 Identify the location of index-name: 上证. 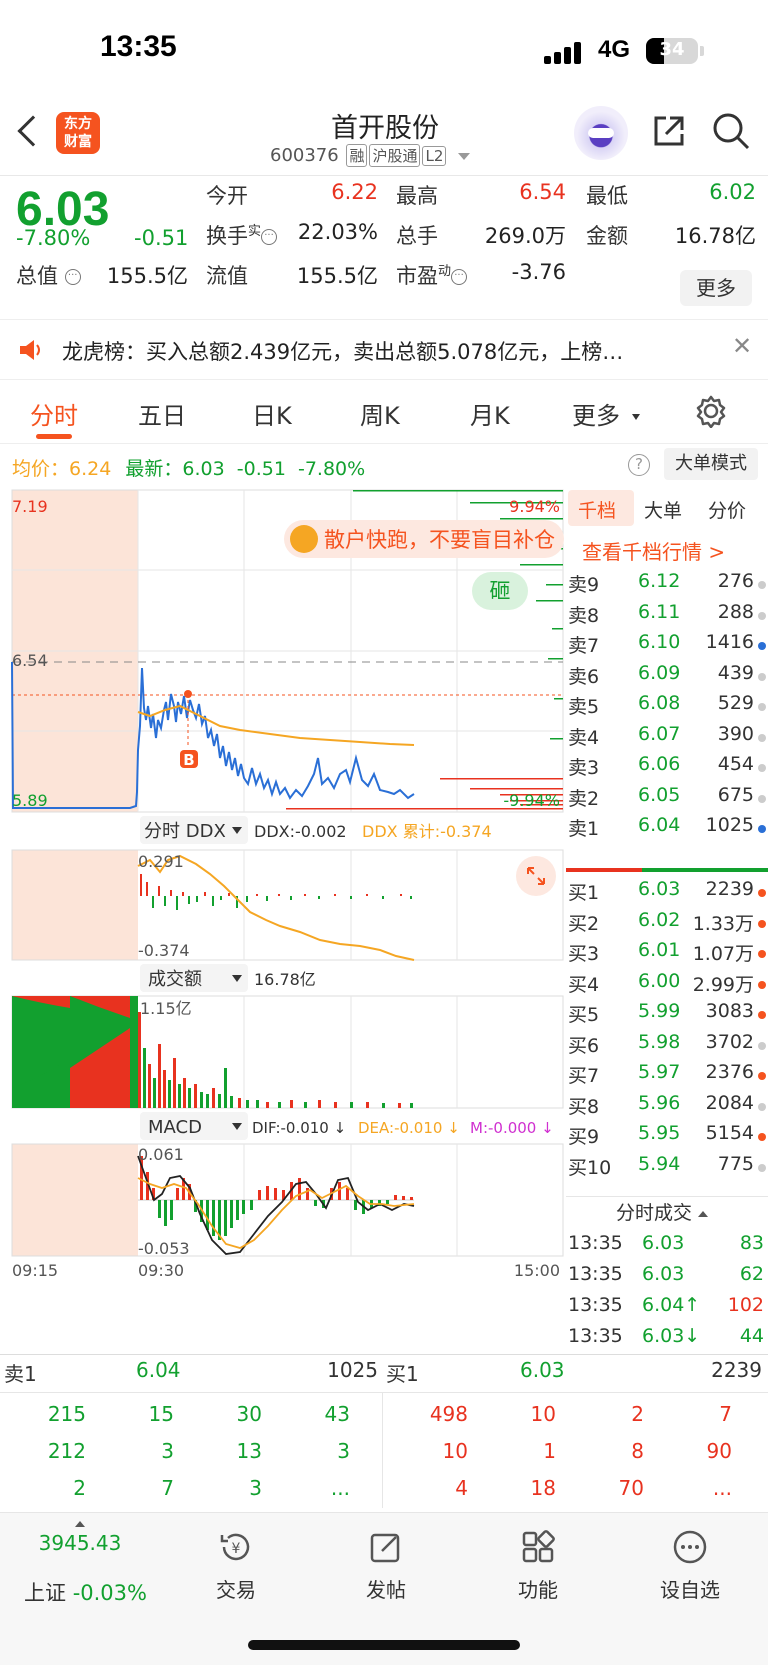
(45, 1593).